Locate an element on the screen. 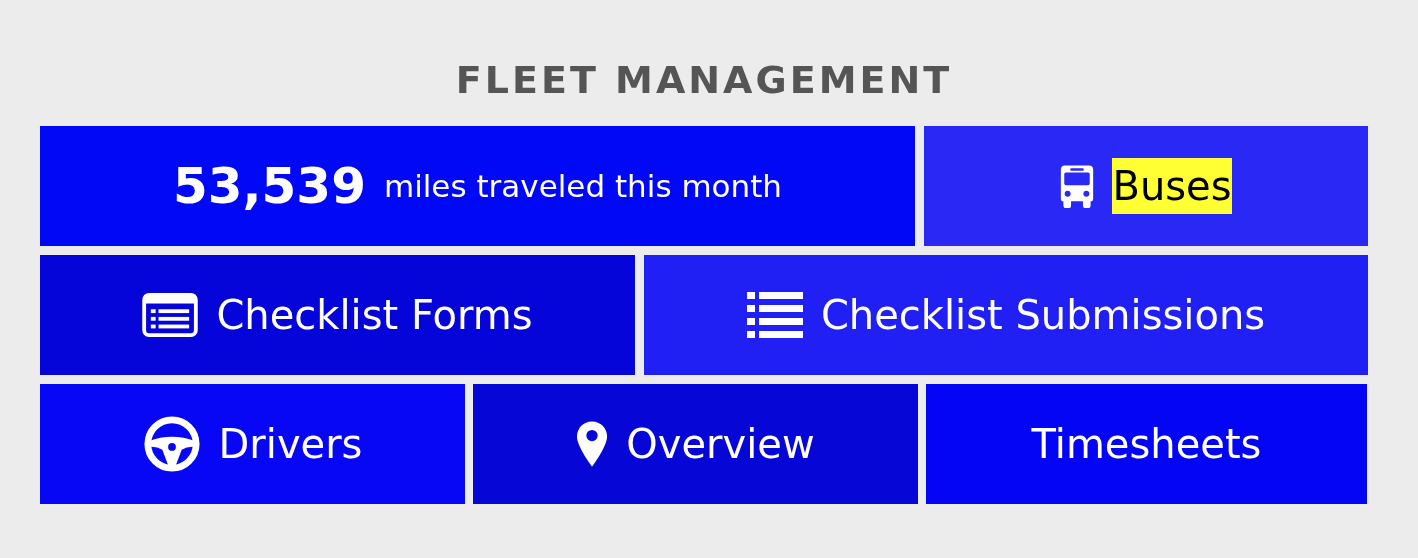  stat-label: miles traveled this month is located at coordinates (582, 186).